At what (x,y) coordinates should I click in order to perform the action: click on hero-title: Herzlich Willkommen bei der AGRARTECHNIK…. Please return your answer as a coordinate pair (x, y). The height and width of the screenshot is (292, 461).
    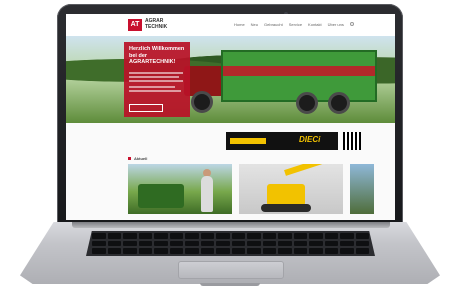
    Looking at the image, I should click on (157, 55).